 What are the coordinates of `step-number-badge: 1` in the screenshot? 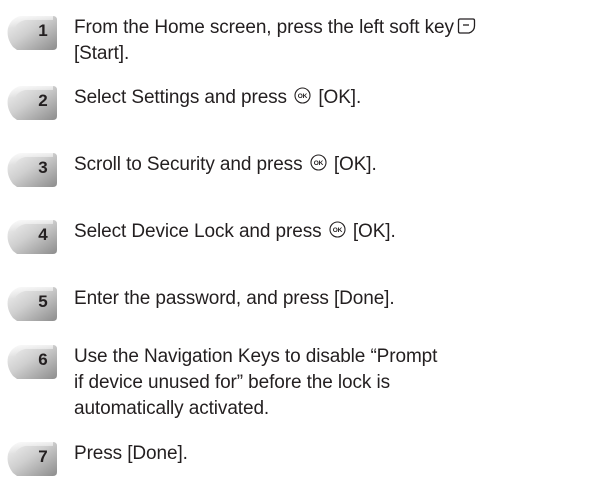 It's located at (31, 32).